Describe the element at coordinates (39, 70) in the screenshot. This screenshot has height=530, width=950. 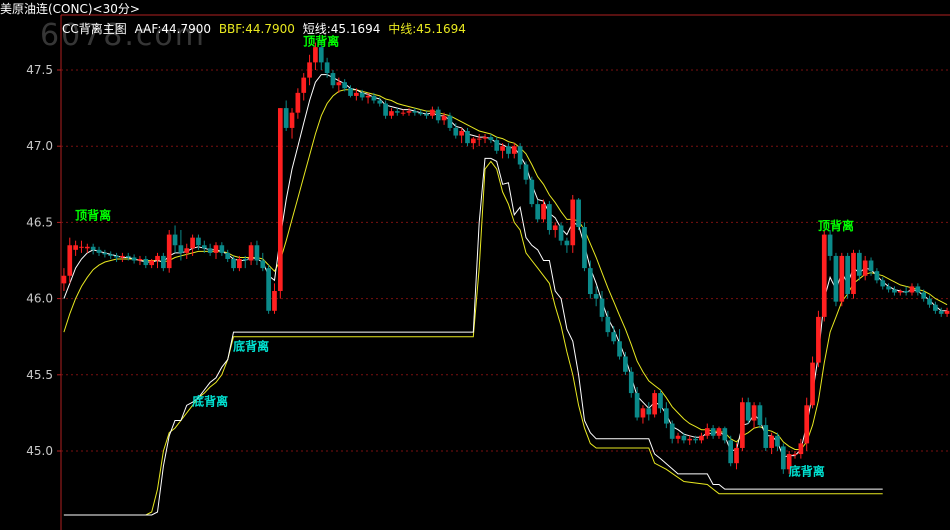
I see `y-tick-label: 47.5` at that location.